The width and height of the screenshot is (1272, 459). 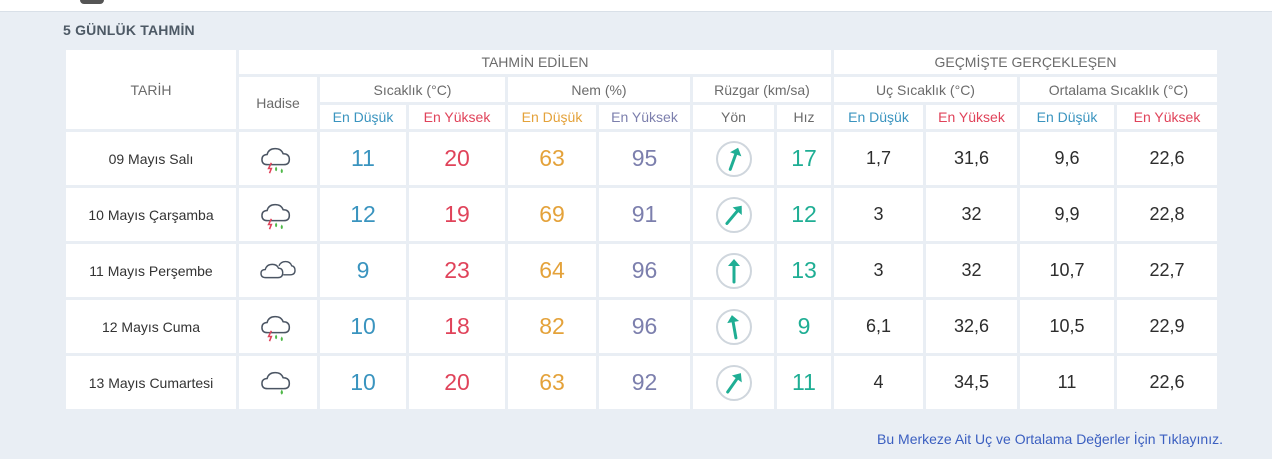 I want to click on avg-high-cell: 22,8, so click(x=1167, y=214).